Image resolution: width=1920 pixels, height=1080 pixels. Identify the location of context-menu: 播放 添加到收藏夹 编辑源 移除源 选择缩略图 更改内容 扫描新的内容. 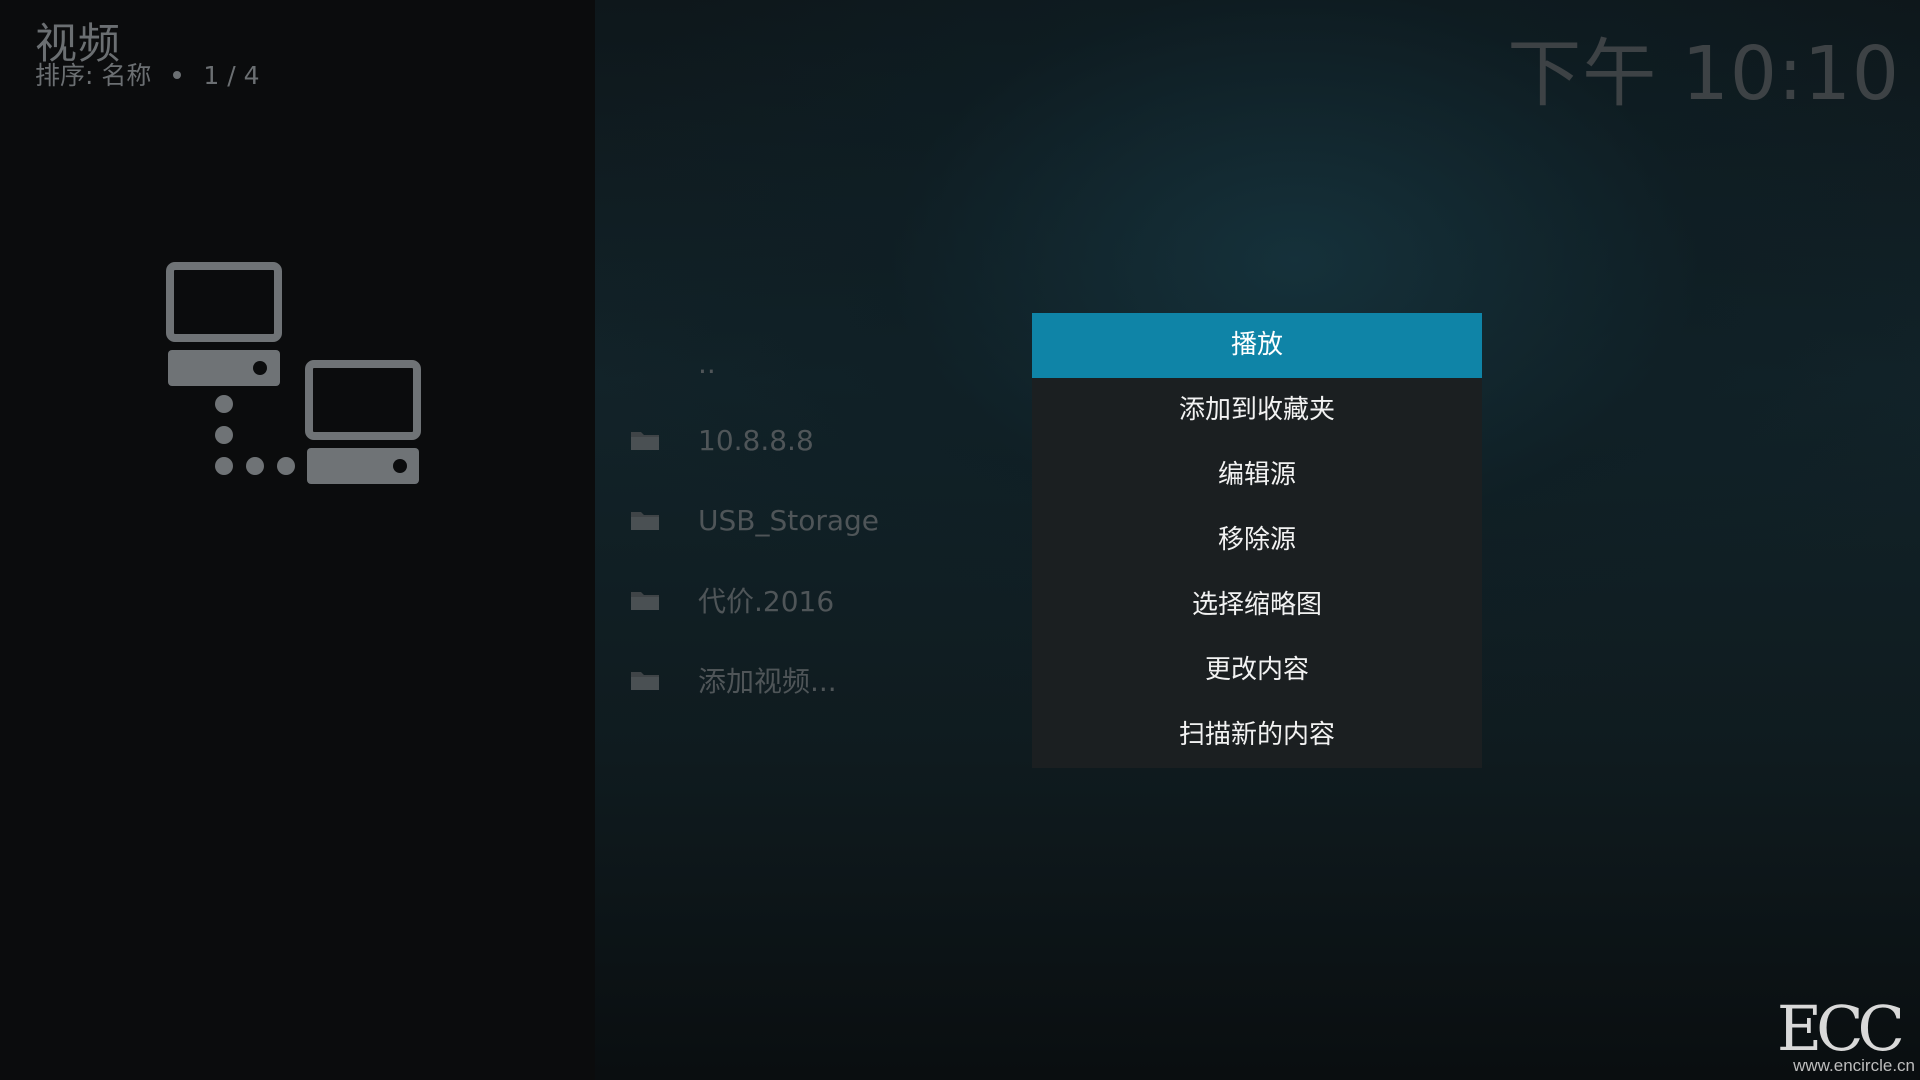
(1257, 540).